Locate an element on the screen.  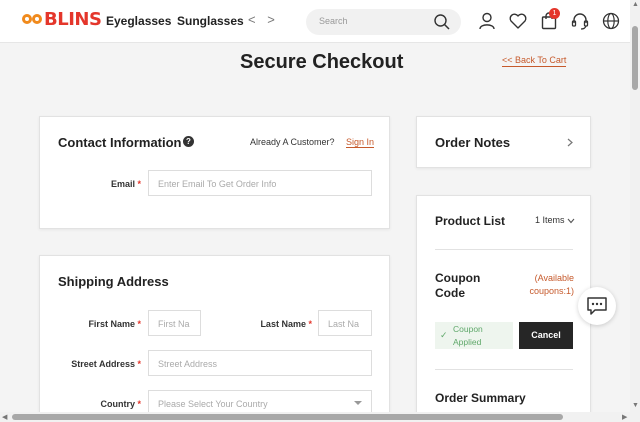
first-name-label: First Name * is located at coordinates (114, 324).